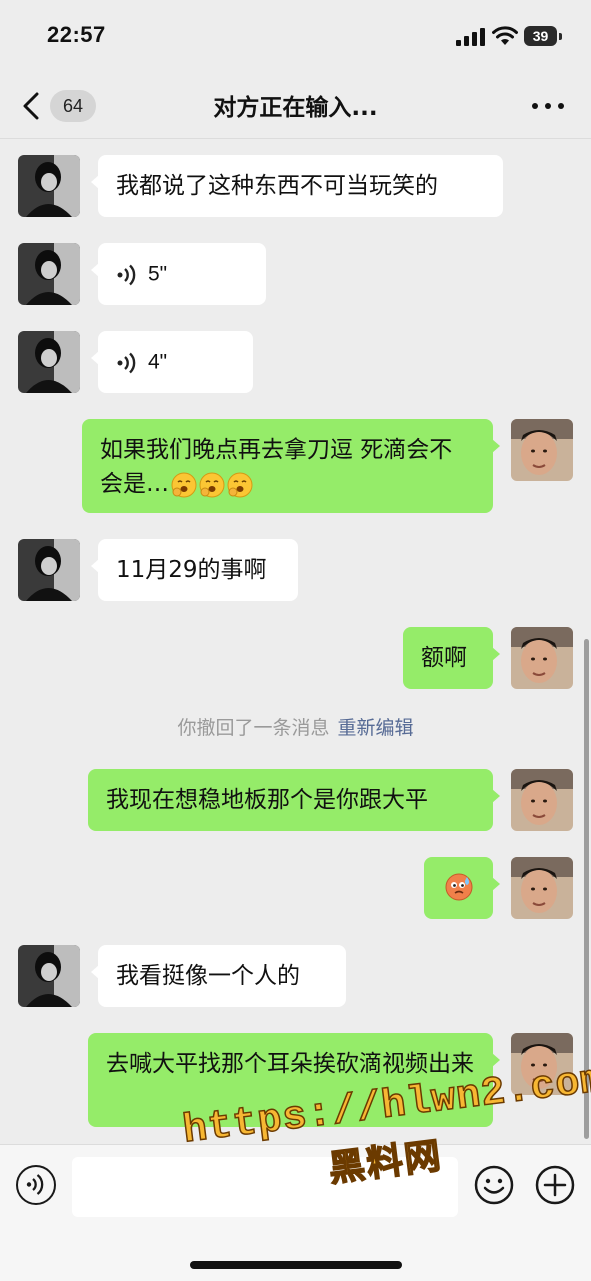 The image size is (591, 1281). What do you see at coordinates (178, 274) in the screenshot?
I see `voice-message-bubble: 5"` at bounding box center [178, 274].